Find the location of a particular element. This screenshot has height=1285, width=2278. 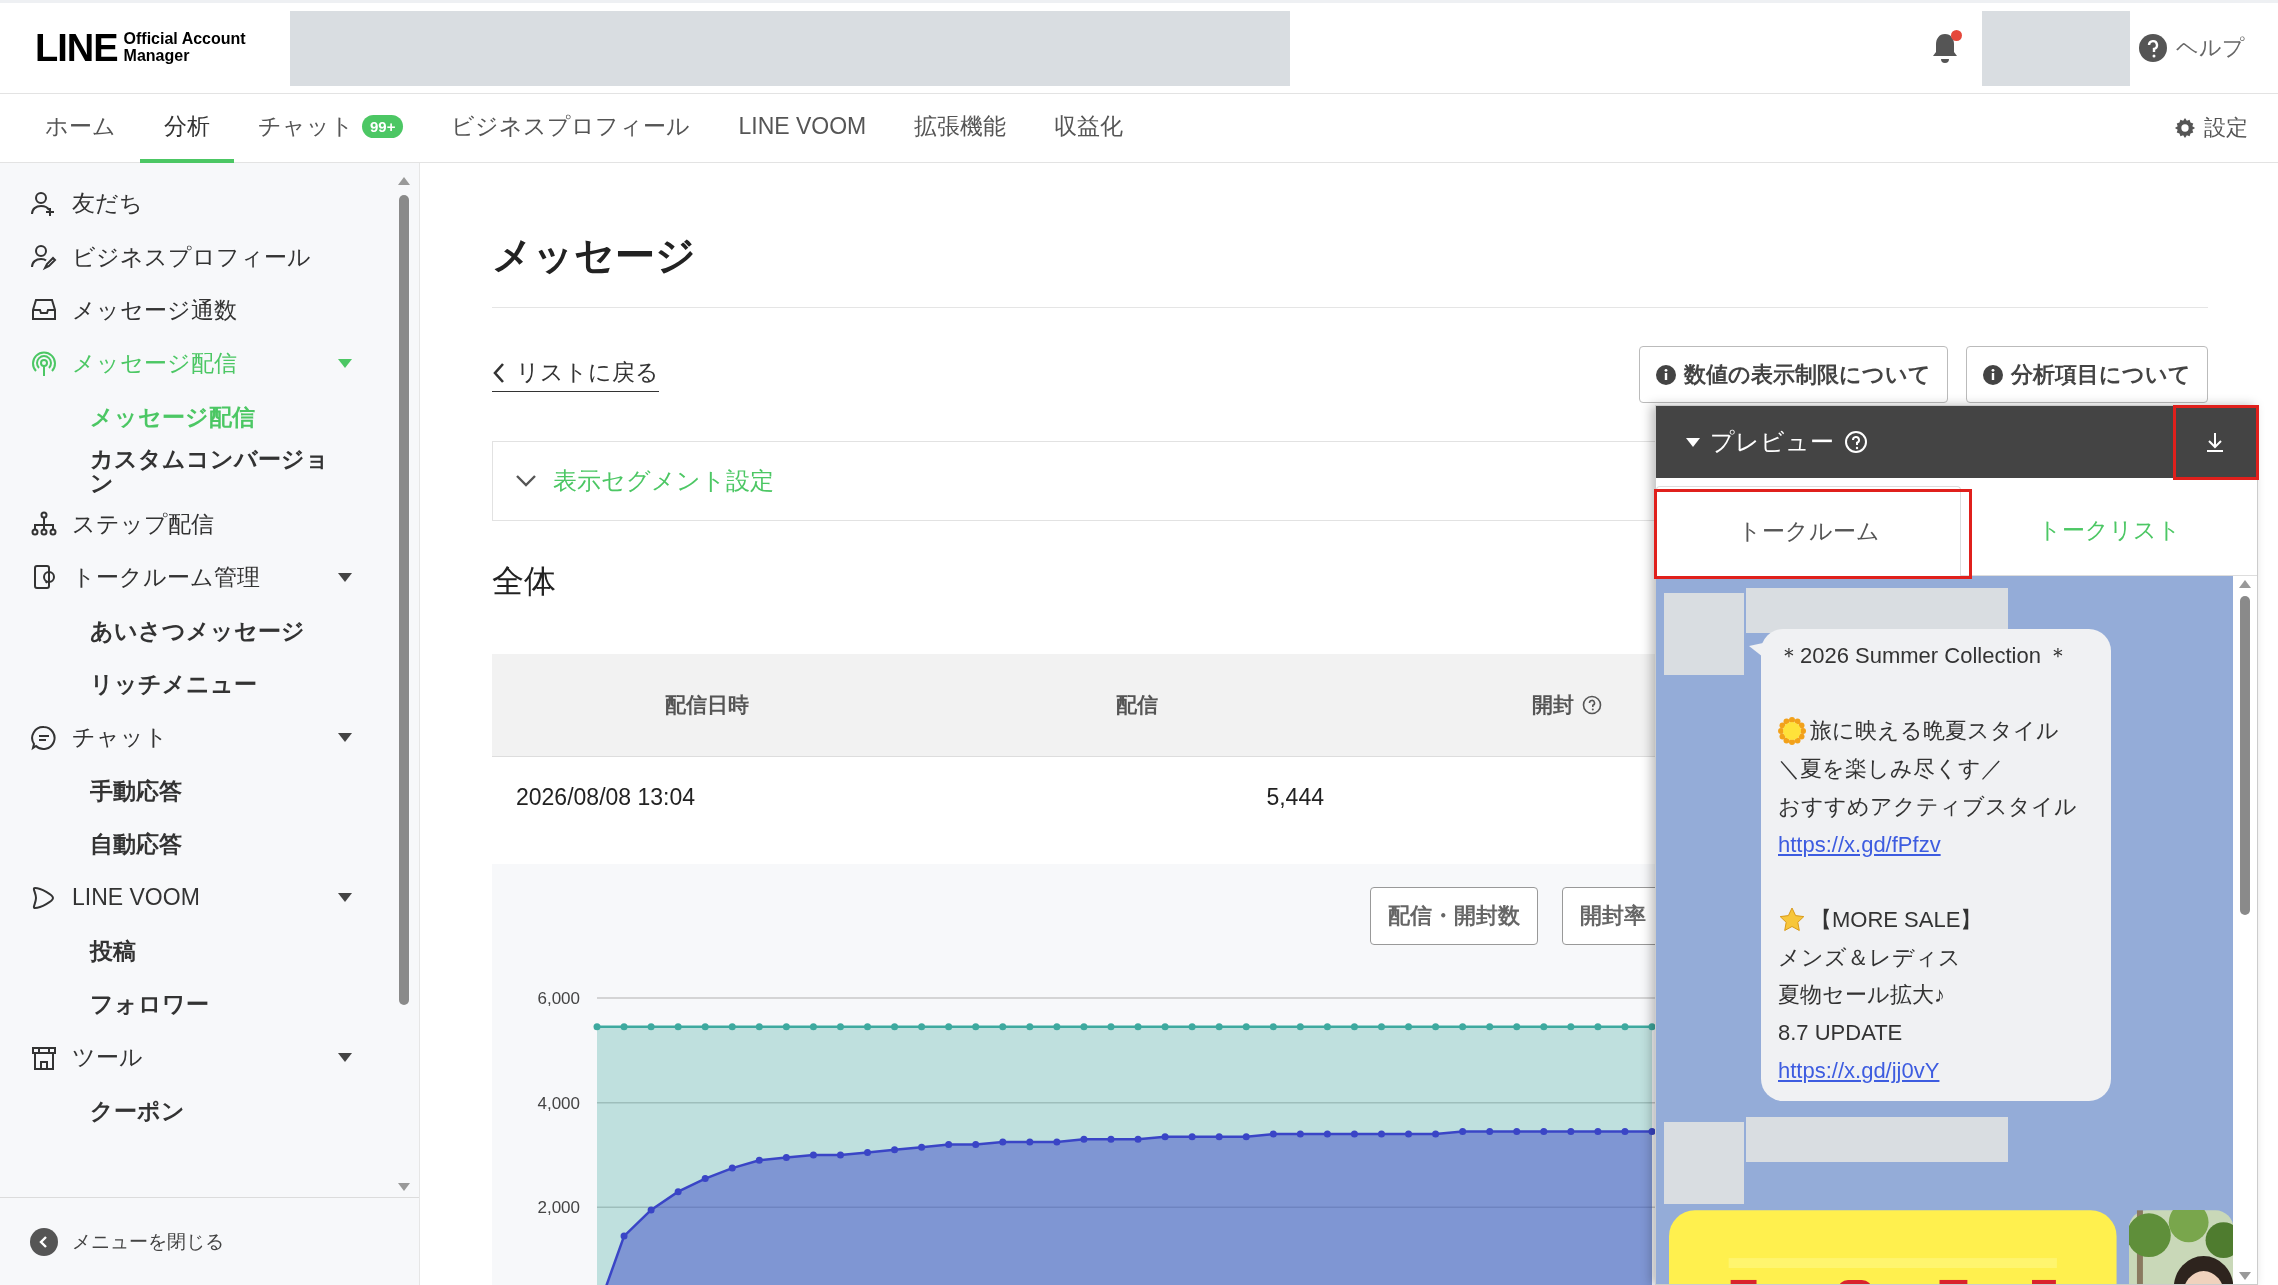

sidebar-item: 手動応答 is located at coordinates (195, 791).